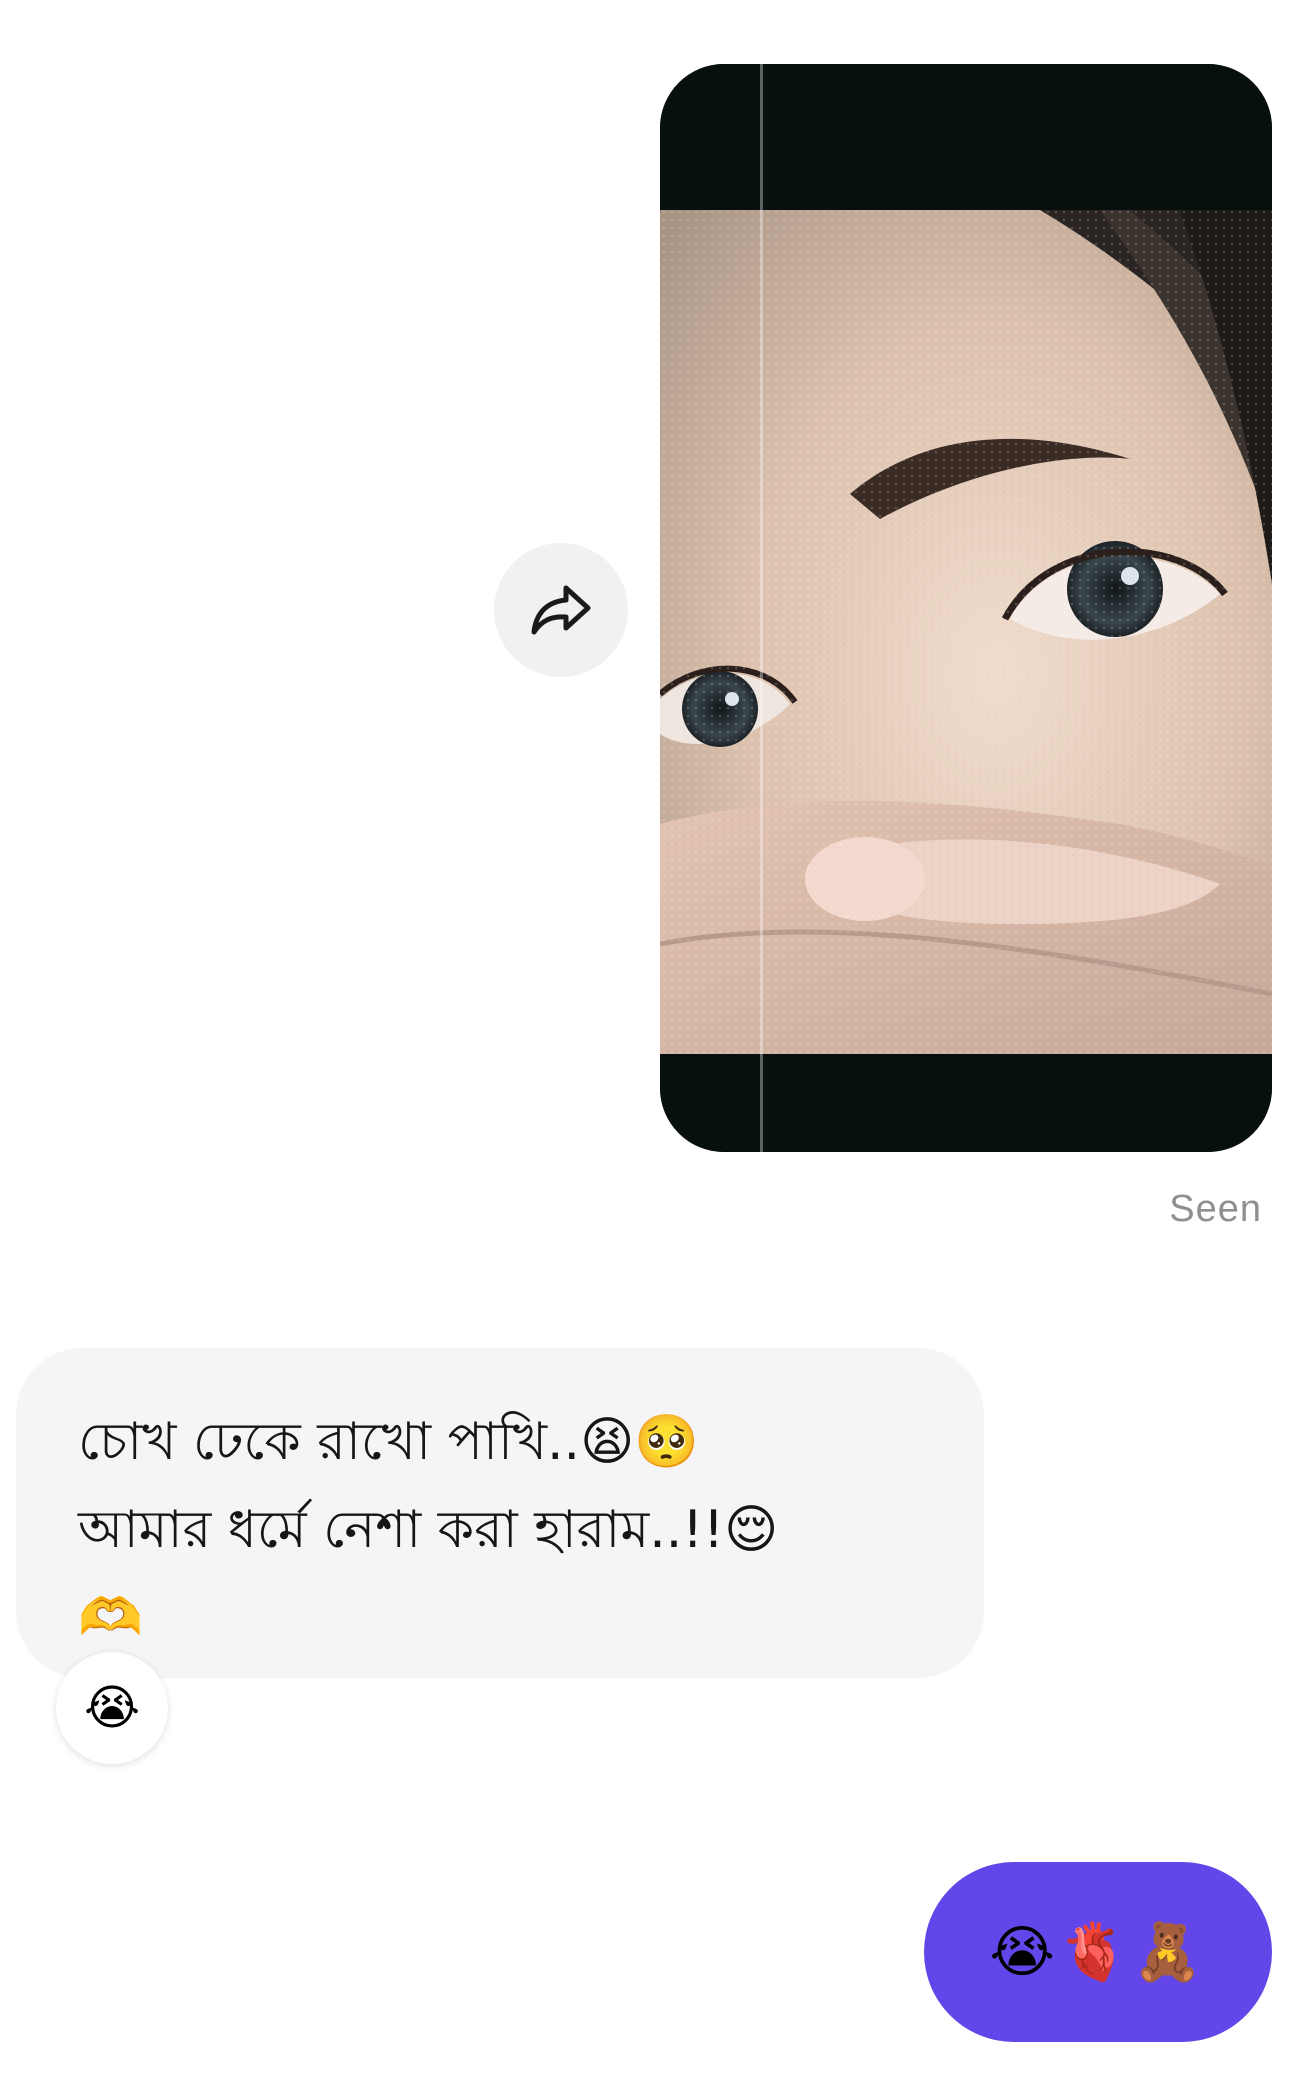  Describe the element at coordinates (1098, 1952) in the screenshot. I see `outgoing-message-bubble: 😭🫀🧸` at that location.